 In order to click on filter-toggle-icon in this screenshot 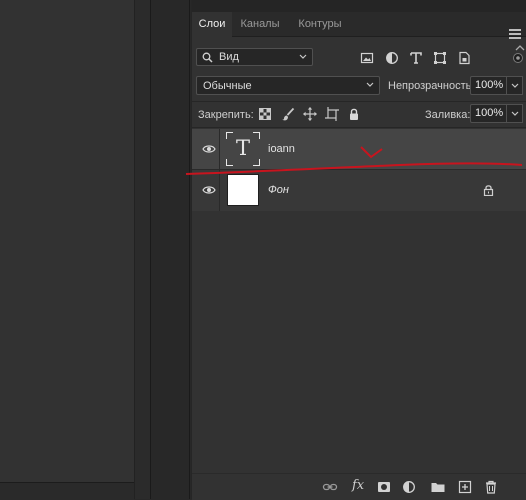, I will do `click(518, 58)`.